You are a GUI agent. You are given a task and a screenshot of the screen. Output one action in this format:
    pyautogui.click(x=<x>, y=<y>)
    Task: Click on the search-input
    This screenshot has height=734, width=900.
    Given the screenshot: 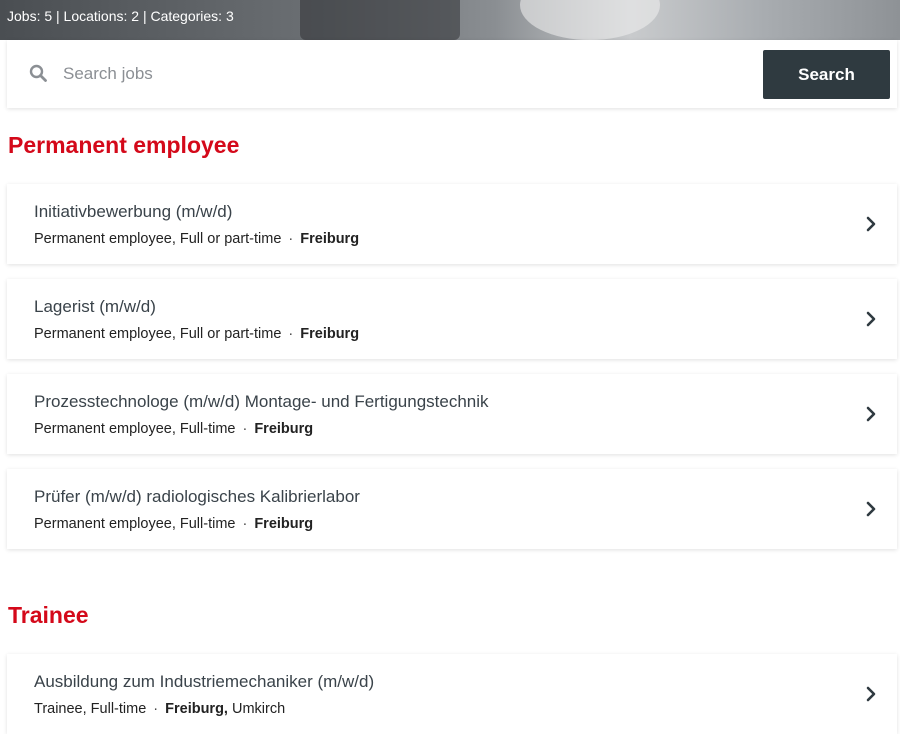 What is the action you would take?
    pyautogui.click(x=403, y=74)
    